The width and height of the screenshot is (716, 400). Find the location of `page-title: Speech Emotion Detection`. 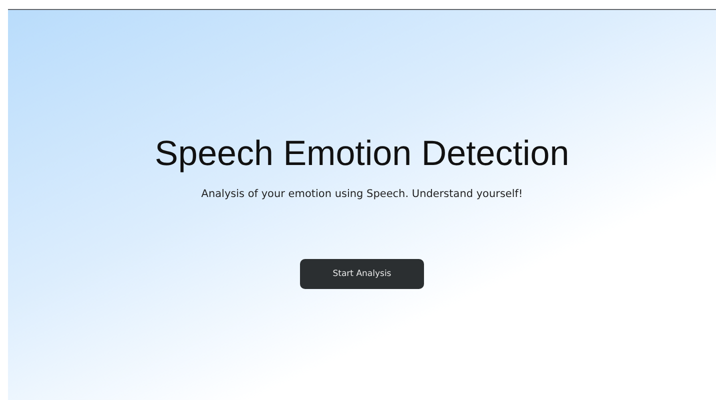

page-title: Speech Emotion Detection is located at coordinates (362, 154).